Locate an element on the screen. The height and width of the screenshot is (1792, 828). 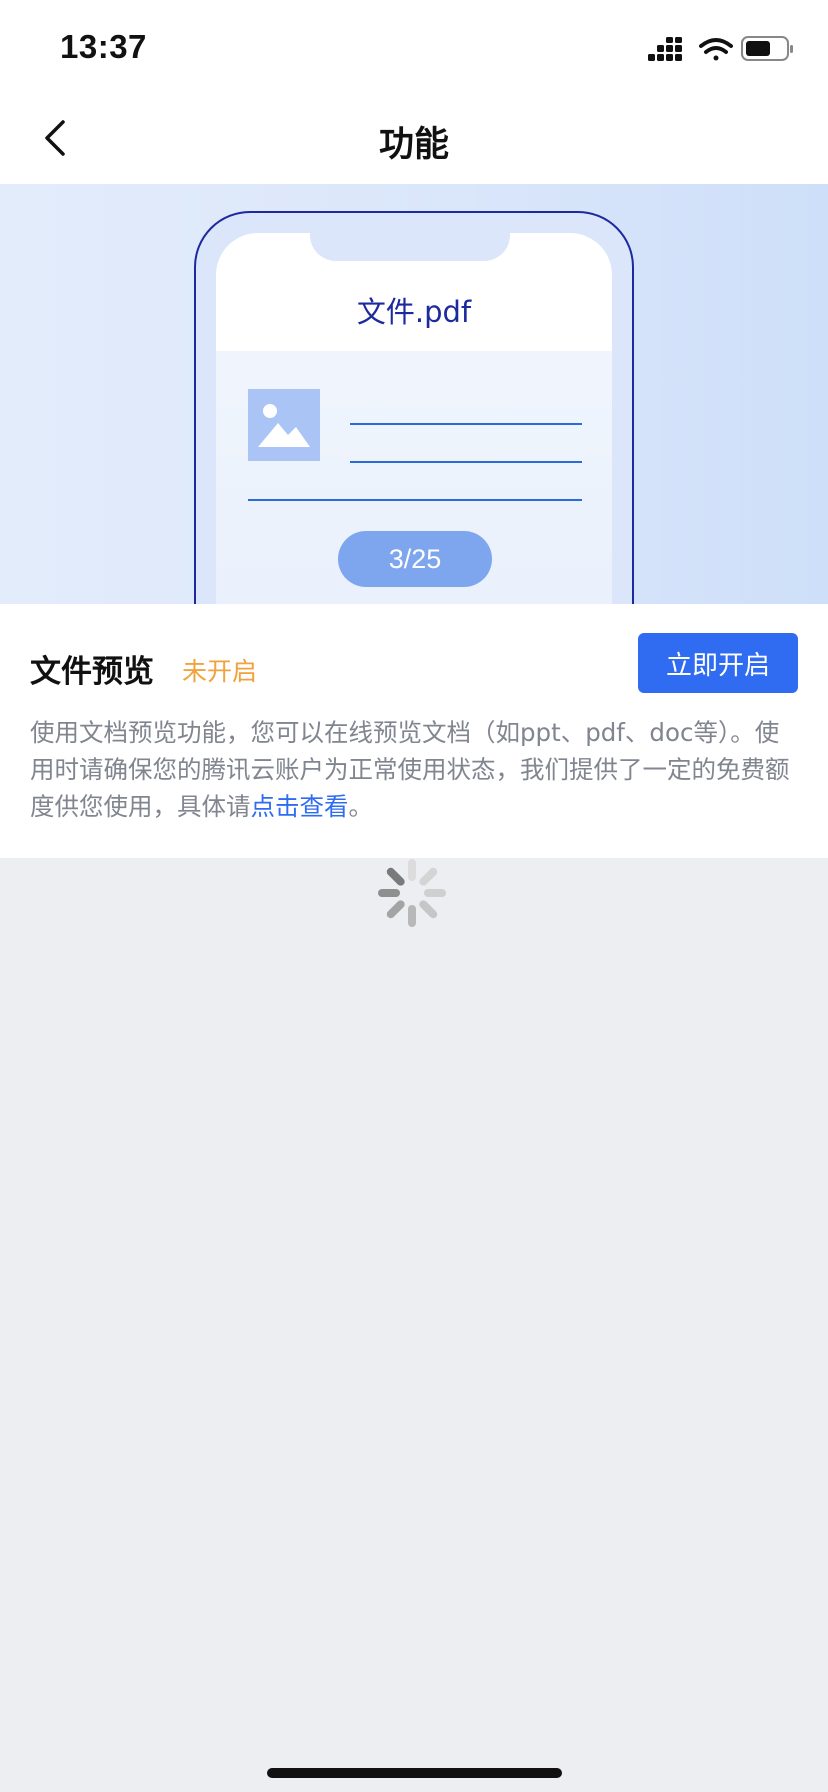
wifi-icon is located at coordinates (716, 49).